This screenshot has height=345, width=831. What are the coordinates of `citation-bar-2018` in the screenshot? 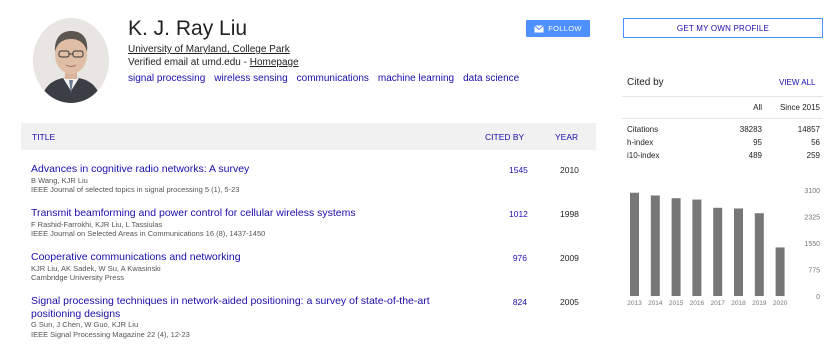 It's located at (738, 252).